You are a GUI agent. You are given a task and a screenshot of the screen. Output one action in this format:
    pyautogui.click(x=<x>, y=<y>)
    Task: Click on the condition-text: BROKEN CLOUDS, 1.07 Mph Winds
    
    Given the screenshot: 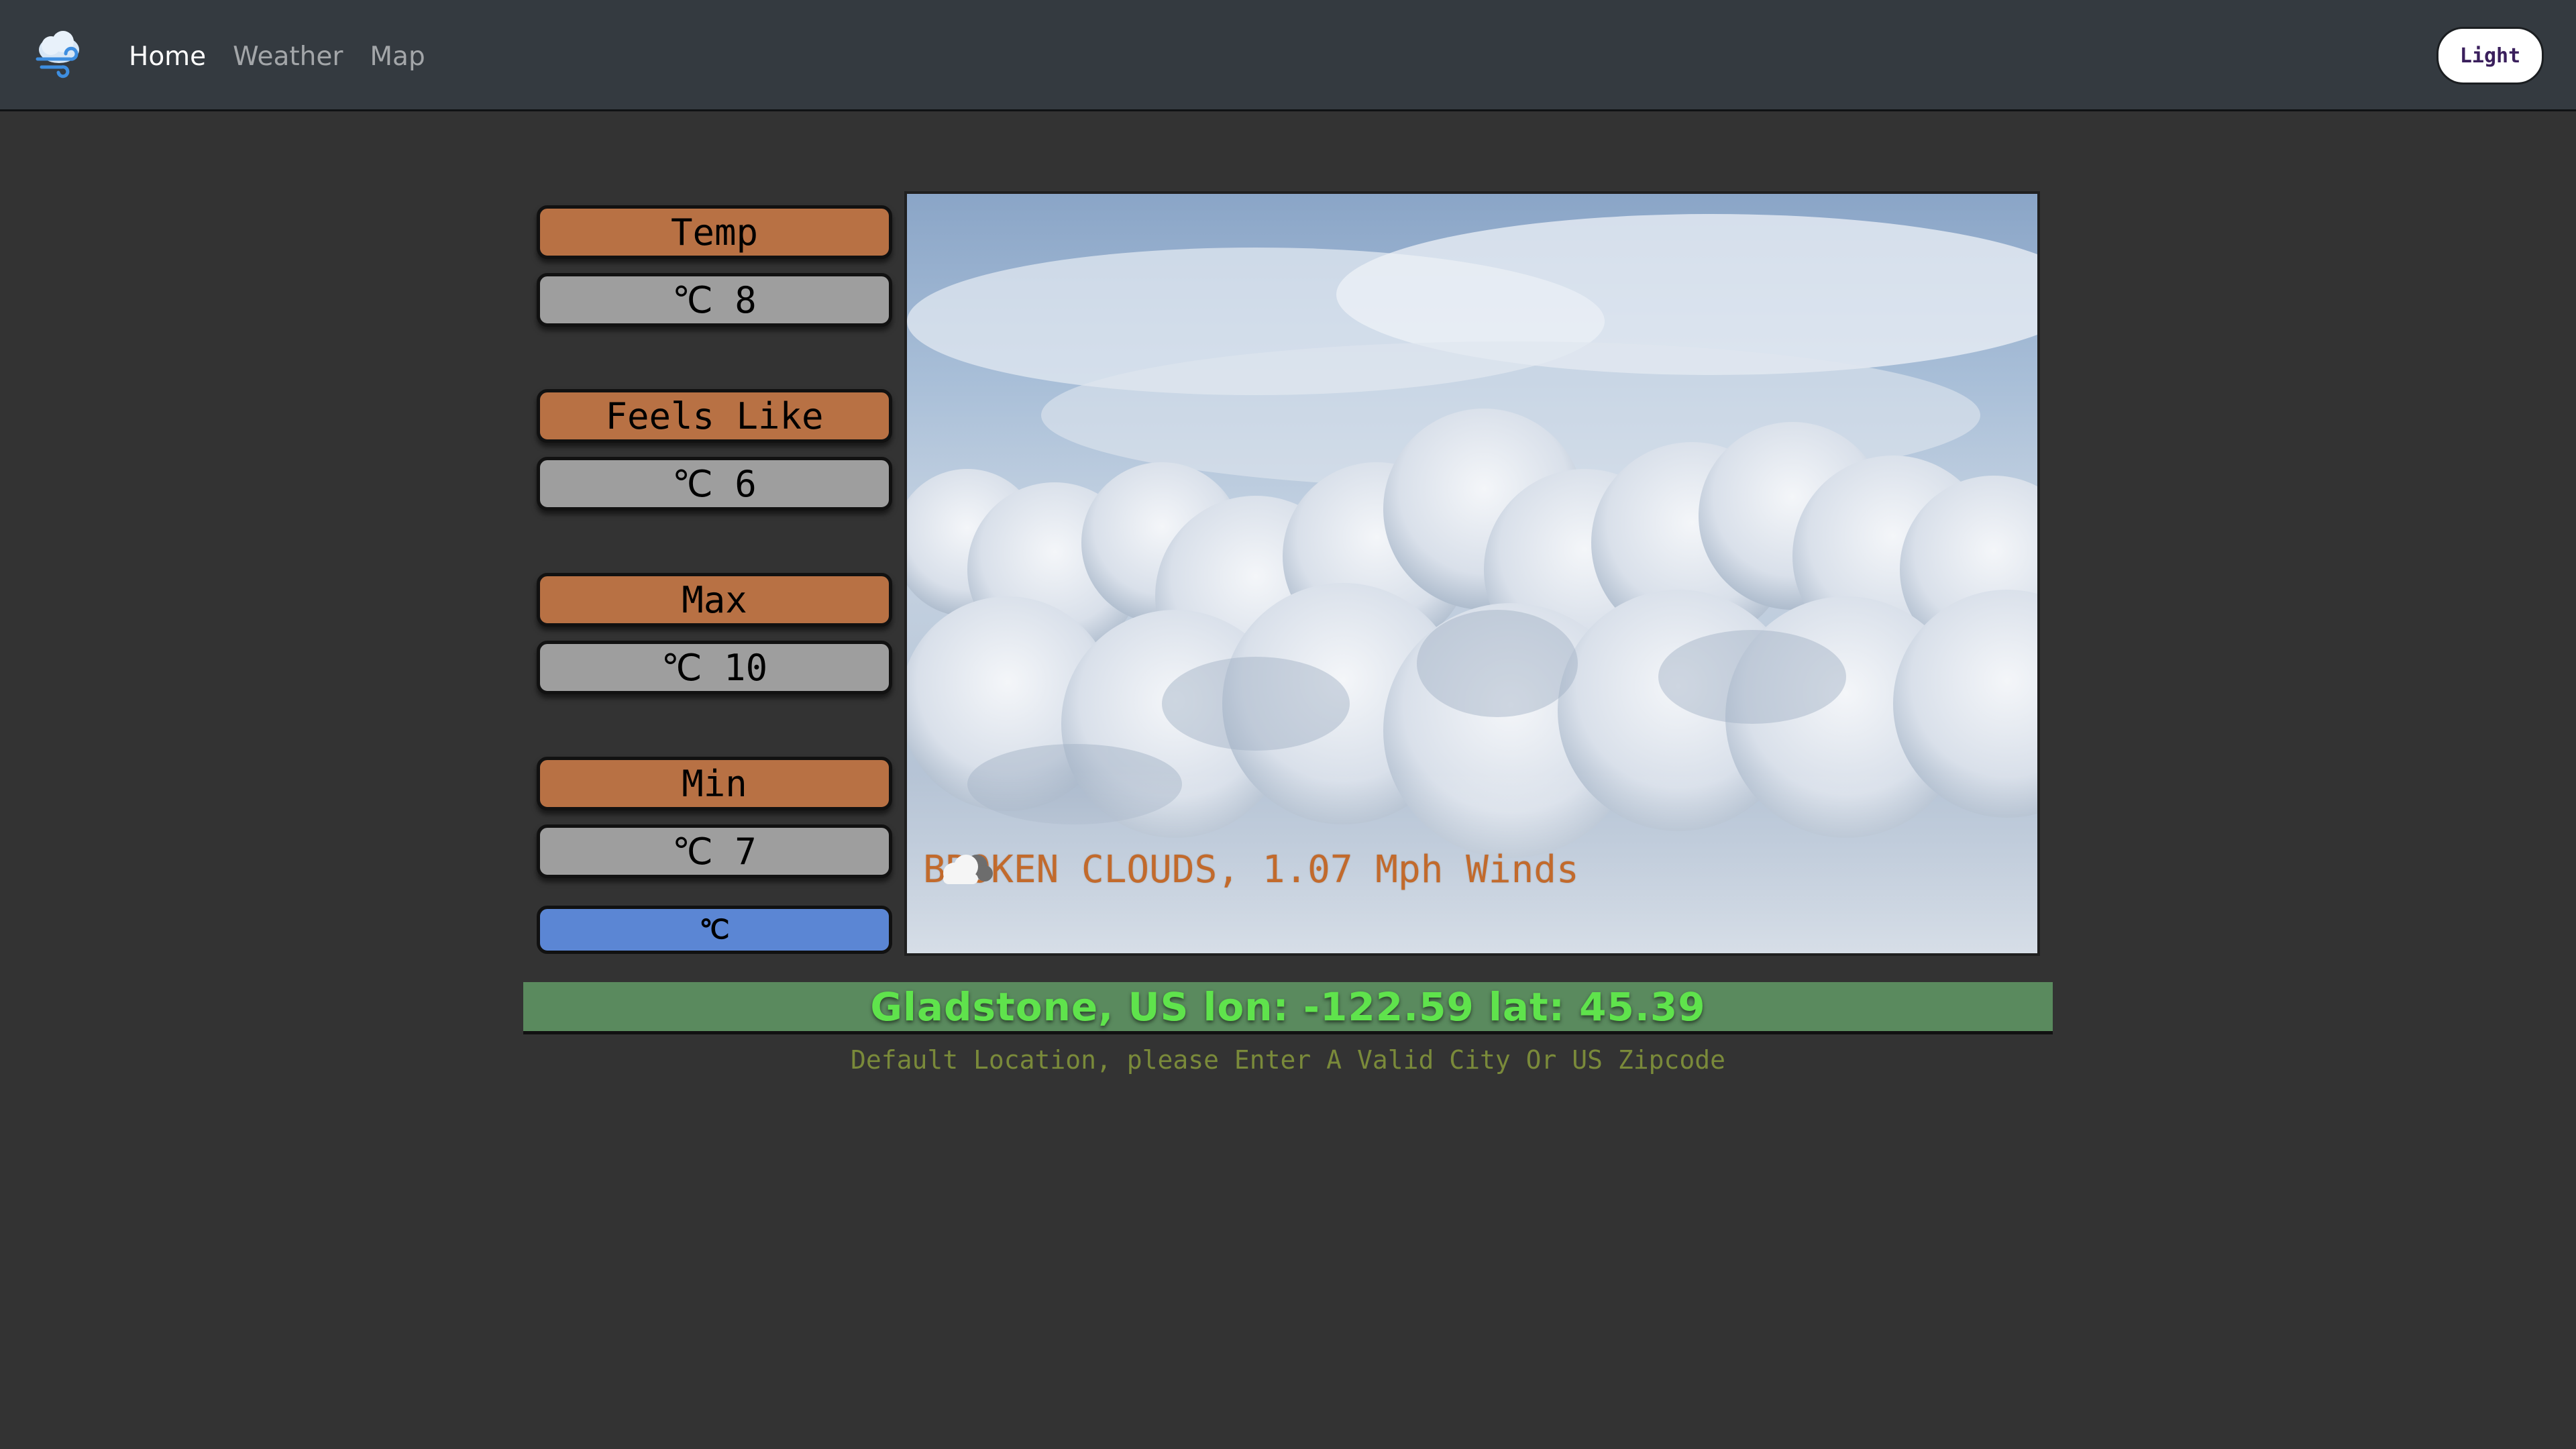 What is the action you would take?
    pyautogui.click(x=1251, y=870)
    